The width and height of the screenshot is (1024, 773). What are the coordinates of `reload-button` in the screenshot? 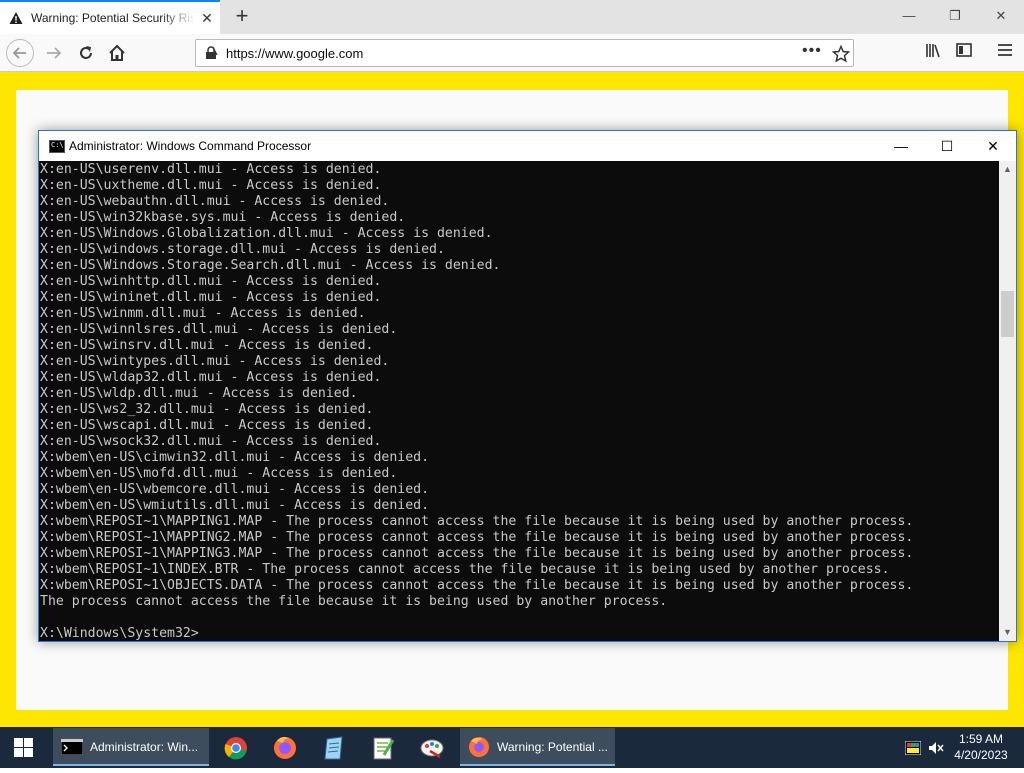 It's located at (86, 53).